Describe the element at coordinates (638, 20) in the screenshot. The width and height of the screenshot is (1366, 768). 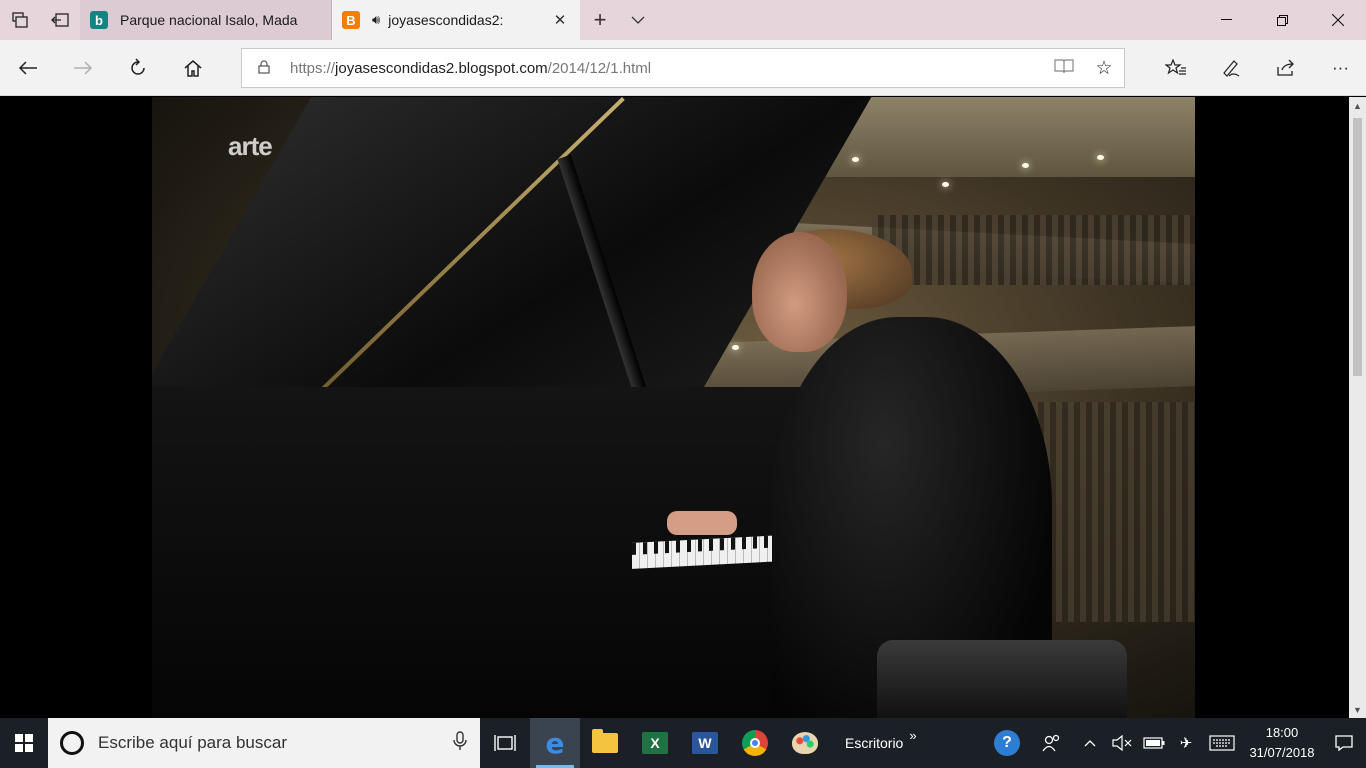
I see `chevron-down-icon` at that location.